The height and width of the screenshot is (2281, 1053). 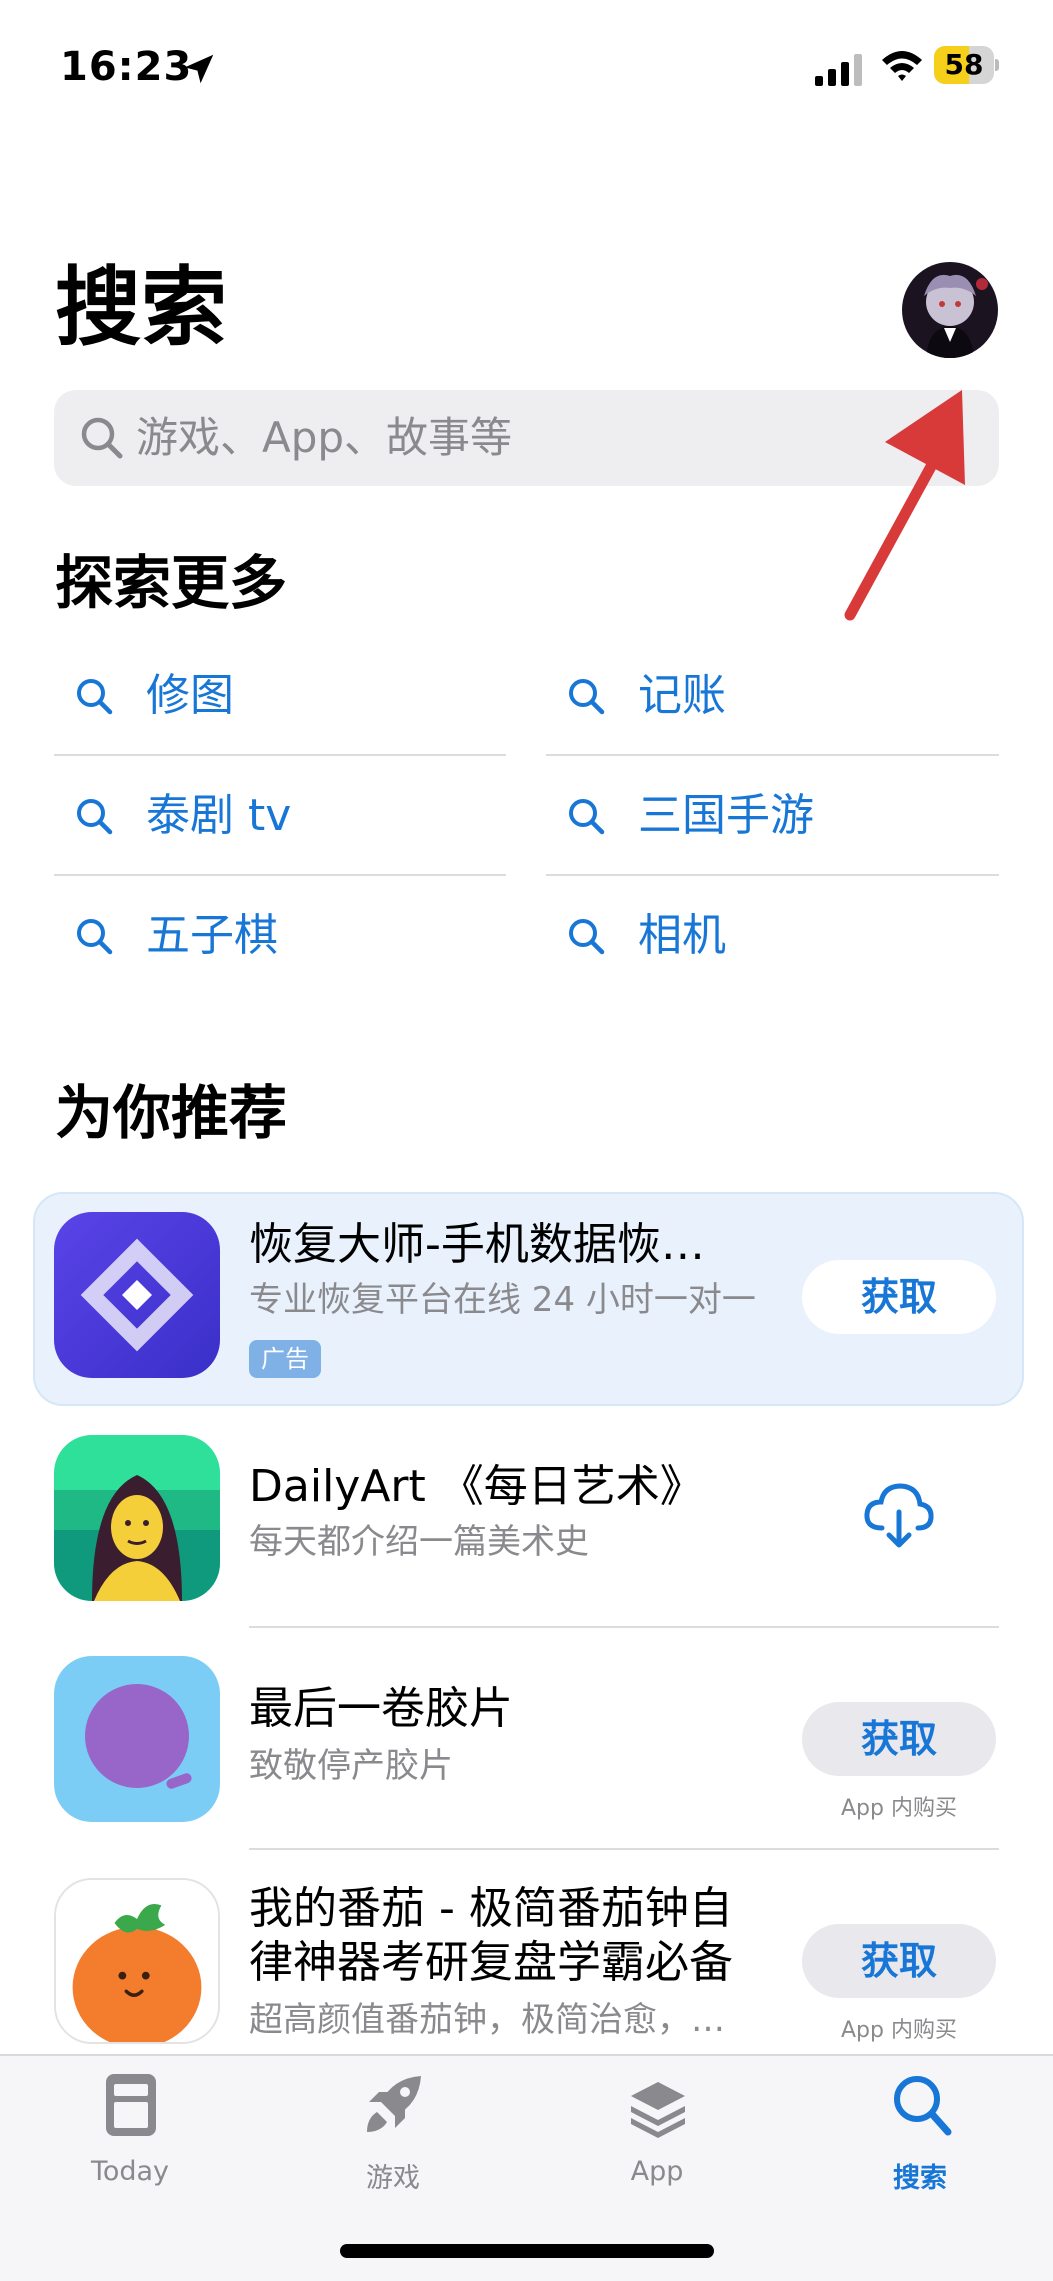 What do you see at coordinates (126, 67) in the screenshot?
I see `status-time: 16:23` at bounding box center [126, 67].